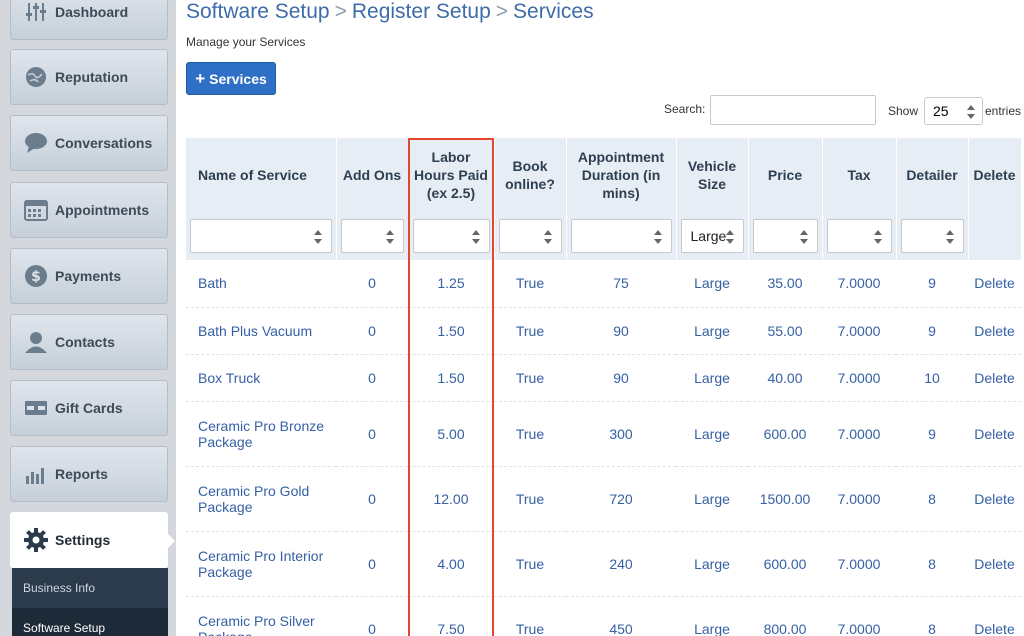  What do you see at coordinates (953, 111) in the screenshot?
I see `entries-per-page-select: 25` at bounding box center [953, 111].